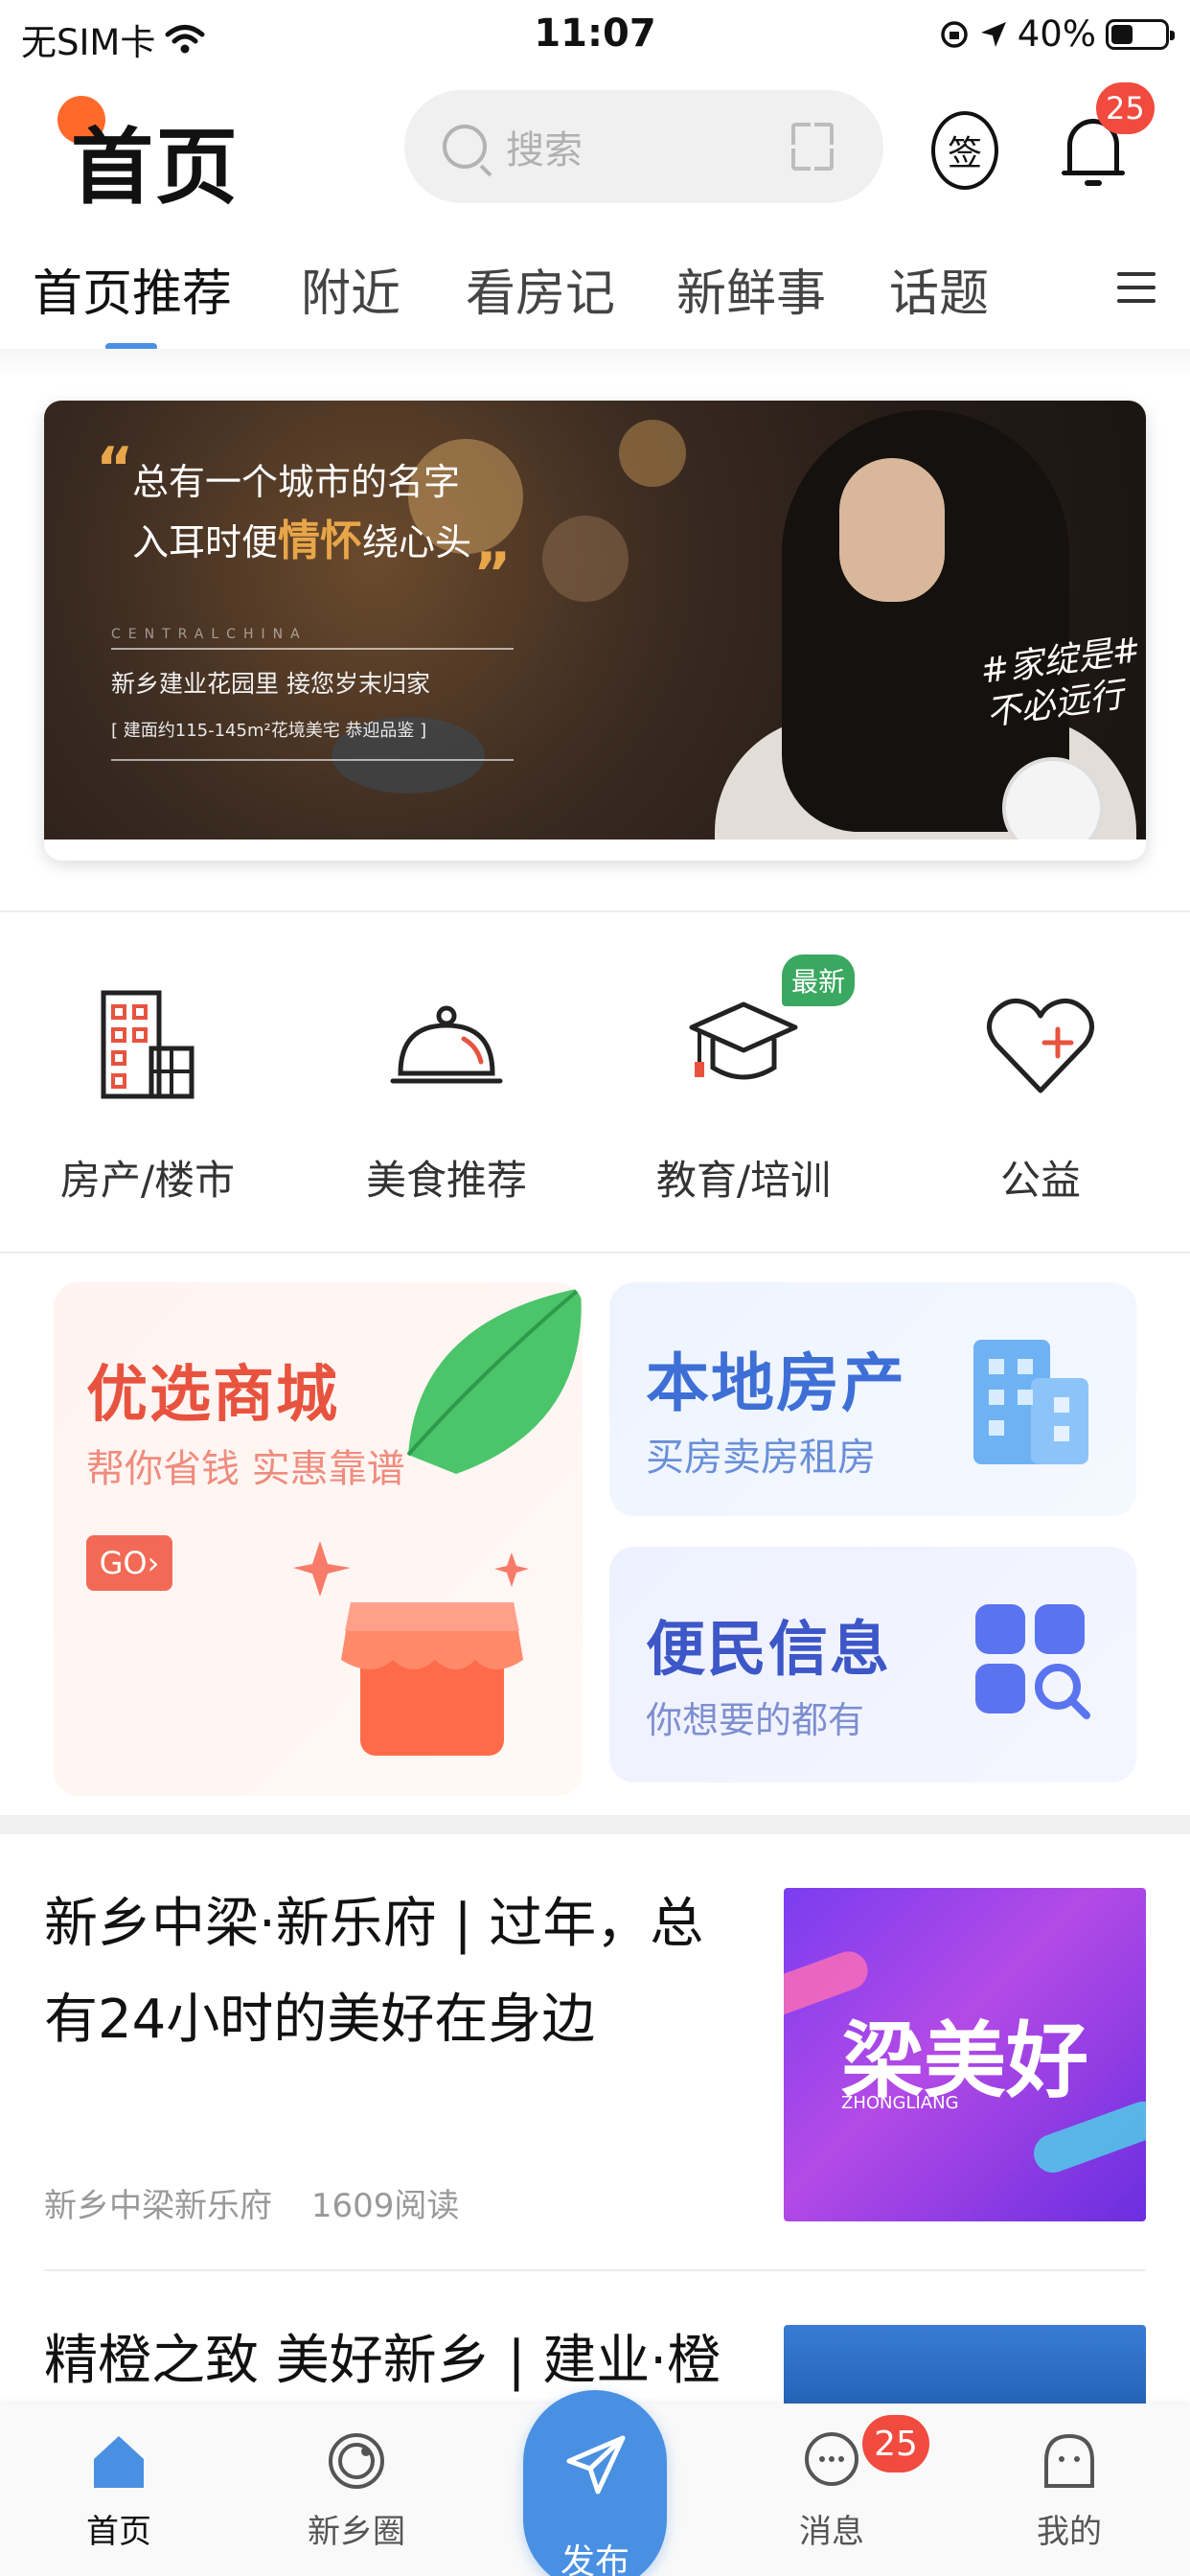 The image size is (1190, 2576). What do you see at coordinates (411, 1648) in the screenshot?
I see `shop-icon` at bounding box center [411, 1648].